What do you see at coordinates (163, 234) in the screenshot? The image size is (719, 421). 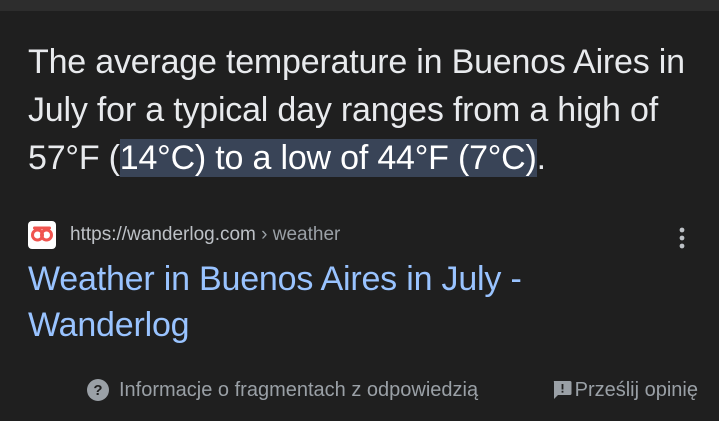 I see `source-domain: https://wanderlog.com` at bounding box center [163, 234].